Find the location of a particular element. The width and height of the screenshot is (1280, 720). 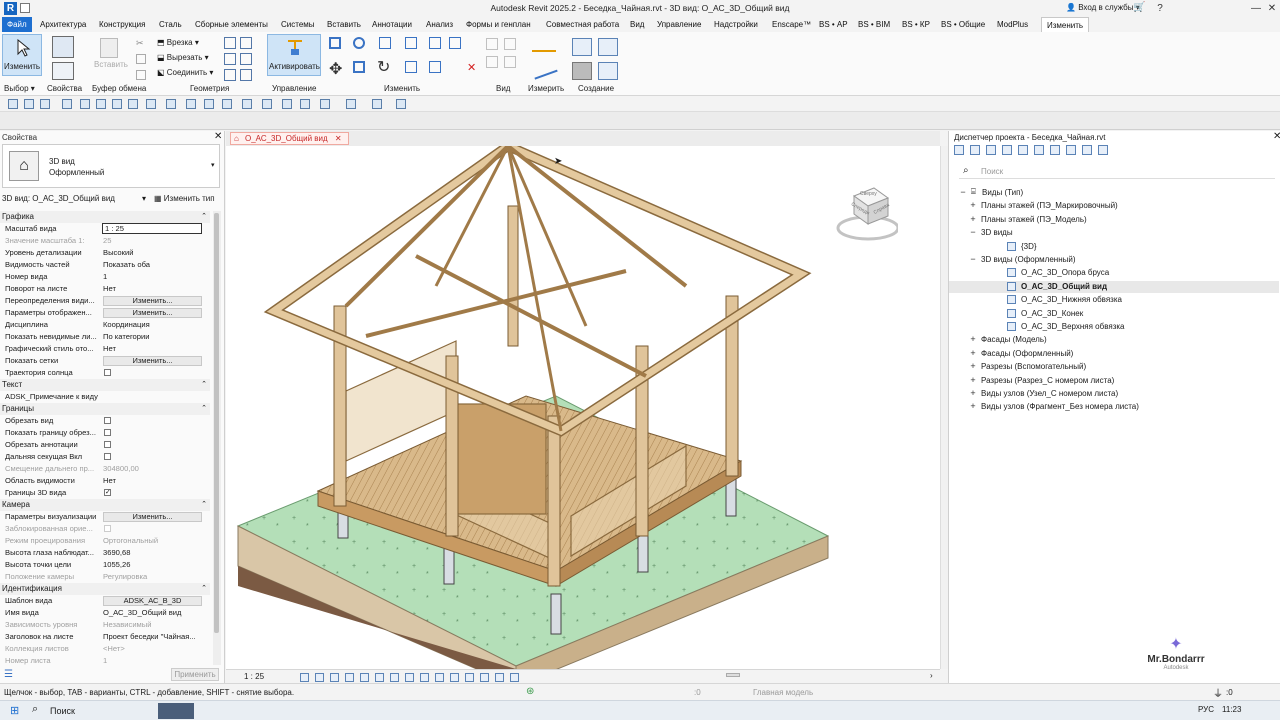

property-row: Шаблон вида ADSK_АС_В_3D is located at coordinates (105, 601).